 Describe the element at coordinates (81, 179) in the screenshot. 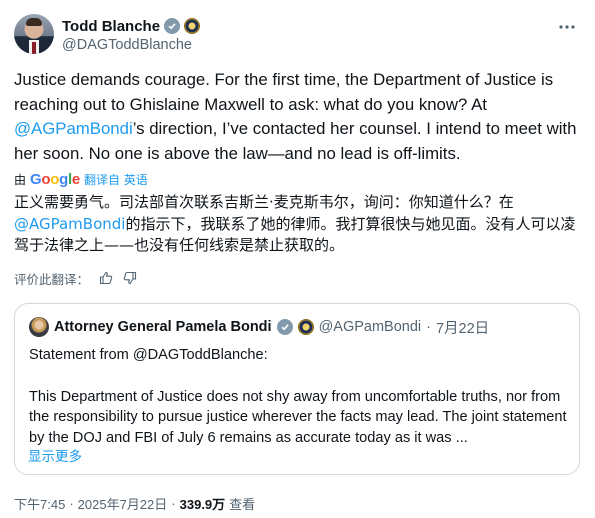

I see `translation-attribution: 由 Google 翻译自 英语` at that location.